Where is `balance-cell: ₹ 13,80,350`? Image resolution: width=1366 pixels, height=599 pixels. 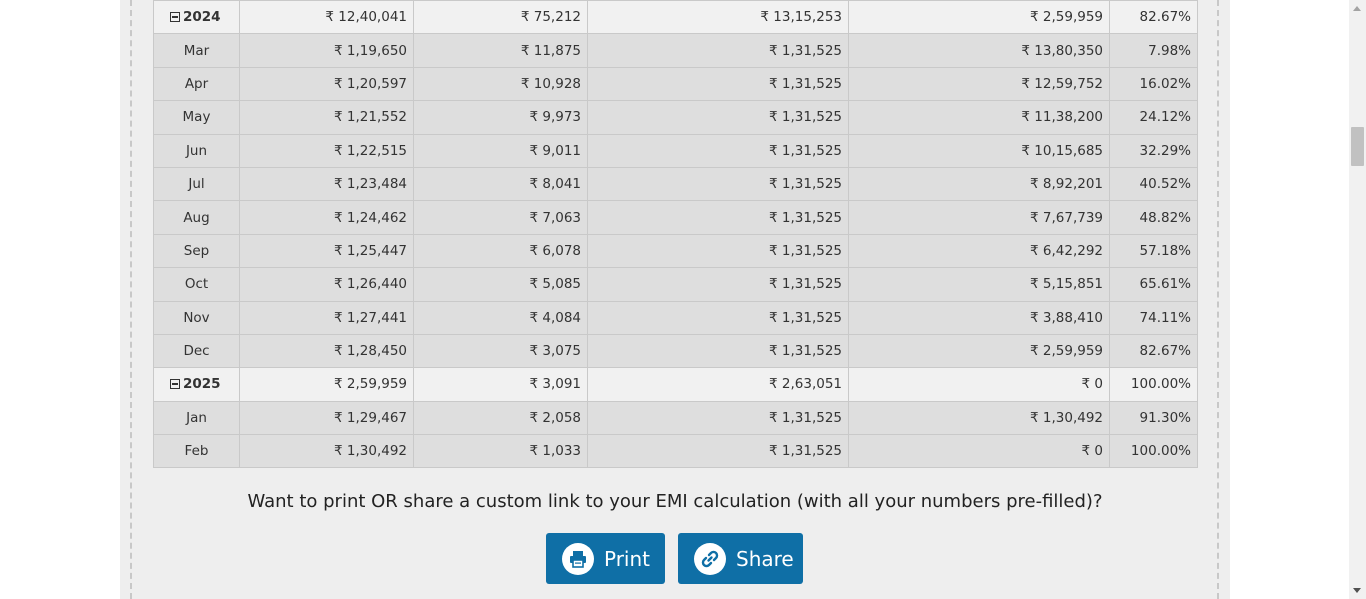
balance-cell: ₹ 13,80,350 is located at coordinates (979, 50).